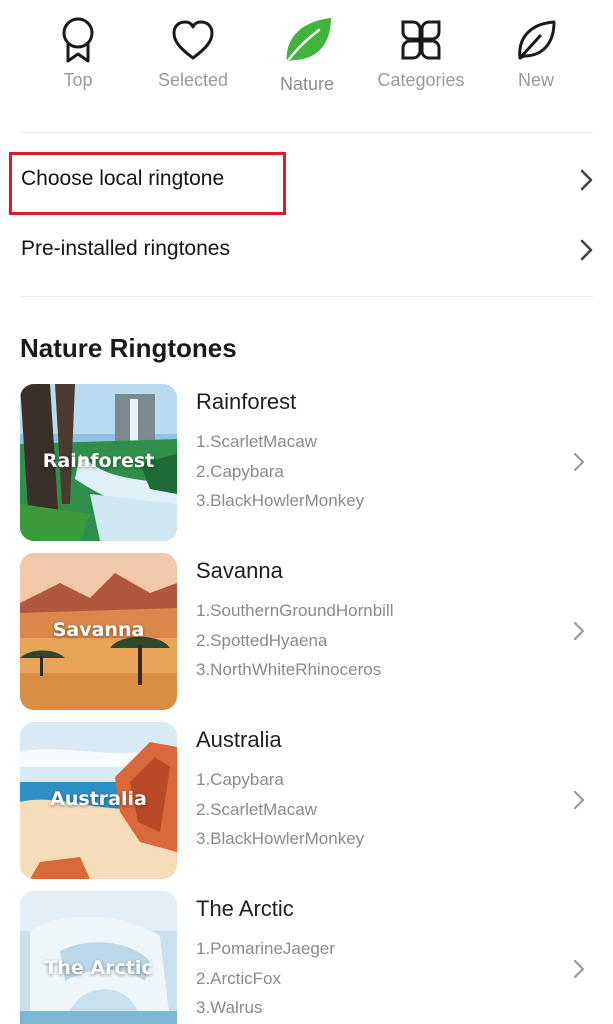 The image size is (613, 1024). I want to click on rainforest-thumbnail: Rainforest, so click(98, 462).